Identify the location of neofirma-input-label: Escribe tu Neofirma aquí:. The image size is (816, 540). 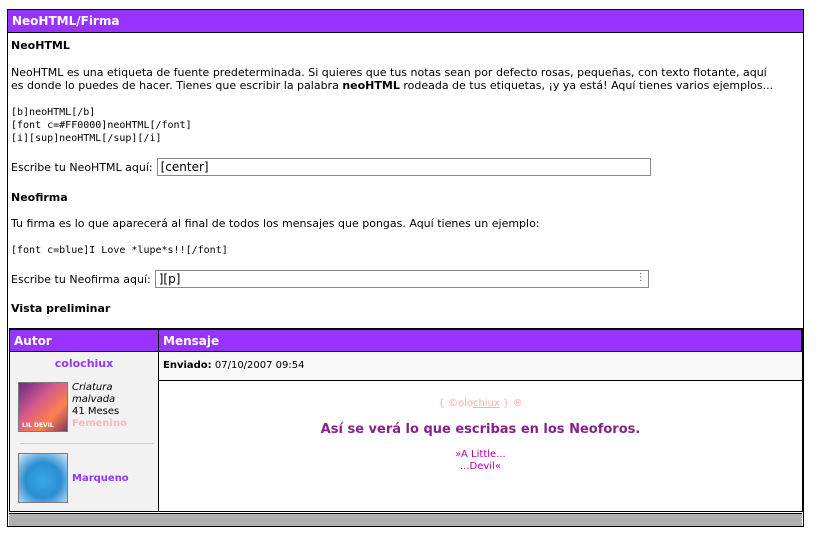
(81, 279).